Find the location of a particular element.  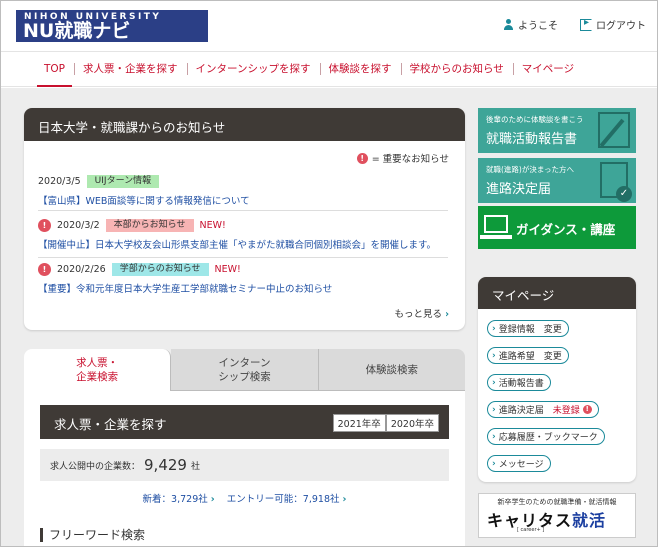

count-unit: 社 is located at coordinates (195, 466).